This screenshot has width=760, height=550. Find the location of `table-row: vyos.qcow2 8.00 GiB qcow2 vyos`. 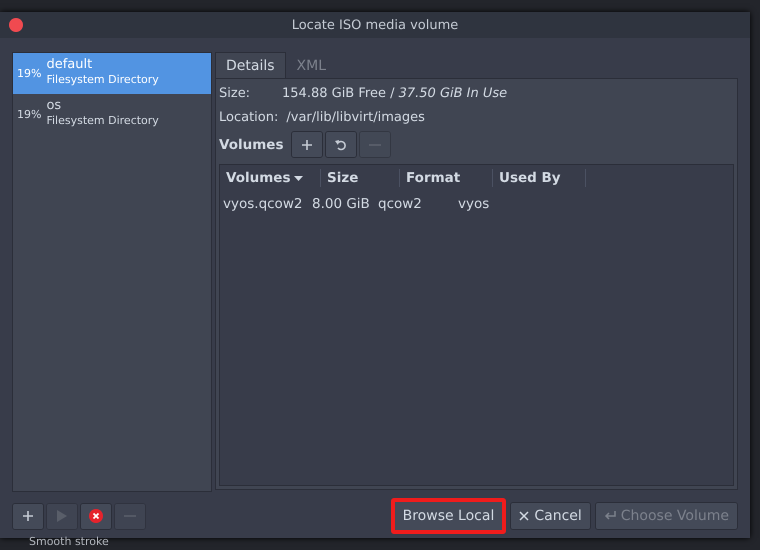

table-row: vyos.qcow2 8.00 GiB qcow2 vyos is located at coordinates (476, 204).